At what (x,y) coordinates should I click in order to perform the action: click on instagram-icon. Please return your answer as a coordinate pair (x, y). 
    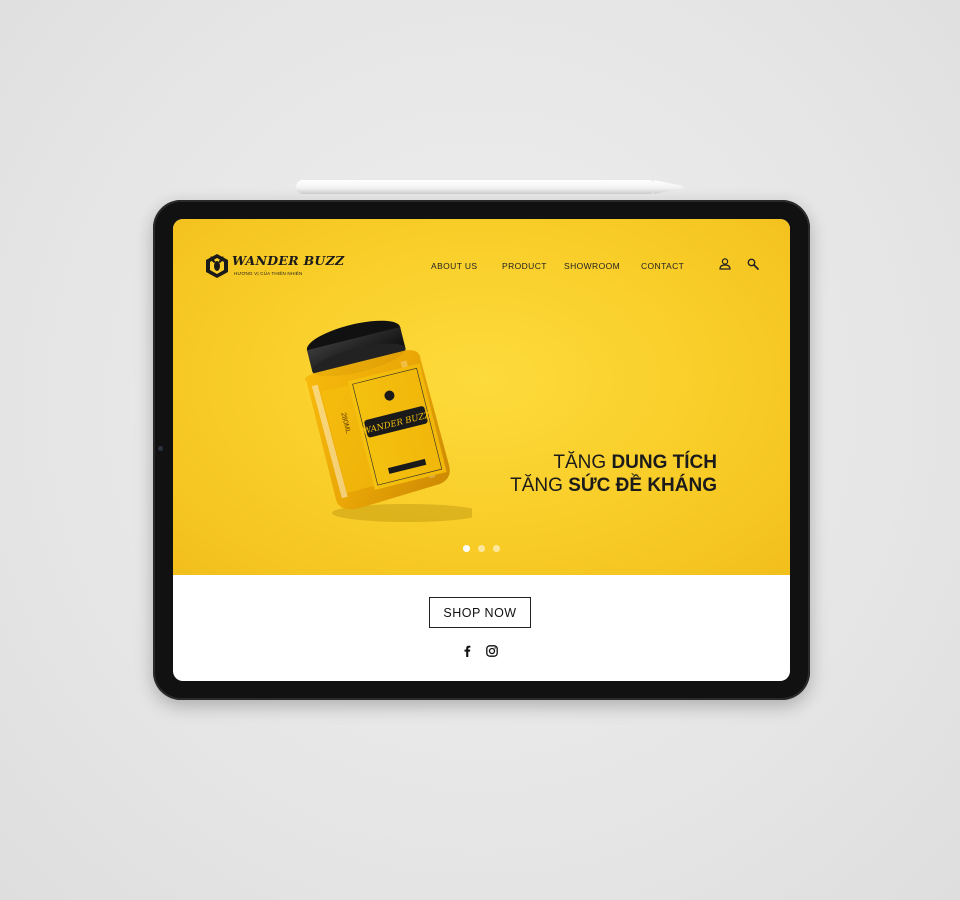
    Looking at the image, I should click on (492, 651).